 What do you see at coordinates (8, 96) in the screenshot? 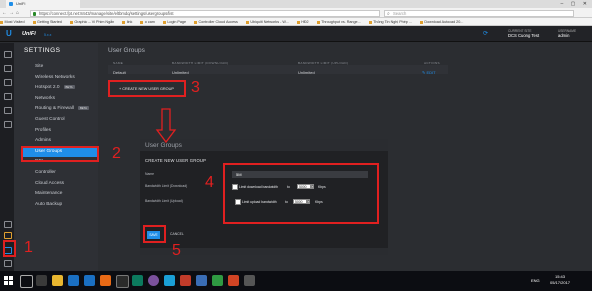
I see `devices-icon` at bounding box center [8, 96].